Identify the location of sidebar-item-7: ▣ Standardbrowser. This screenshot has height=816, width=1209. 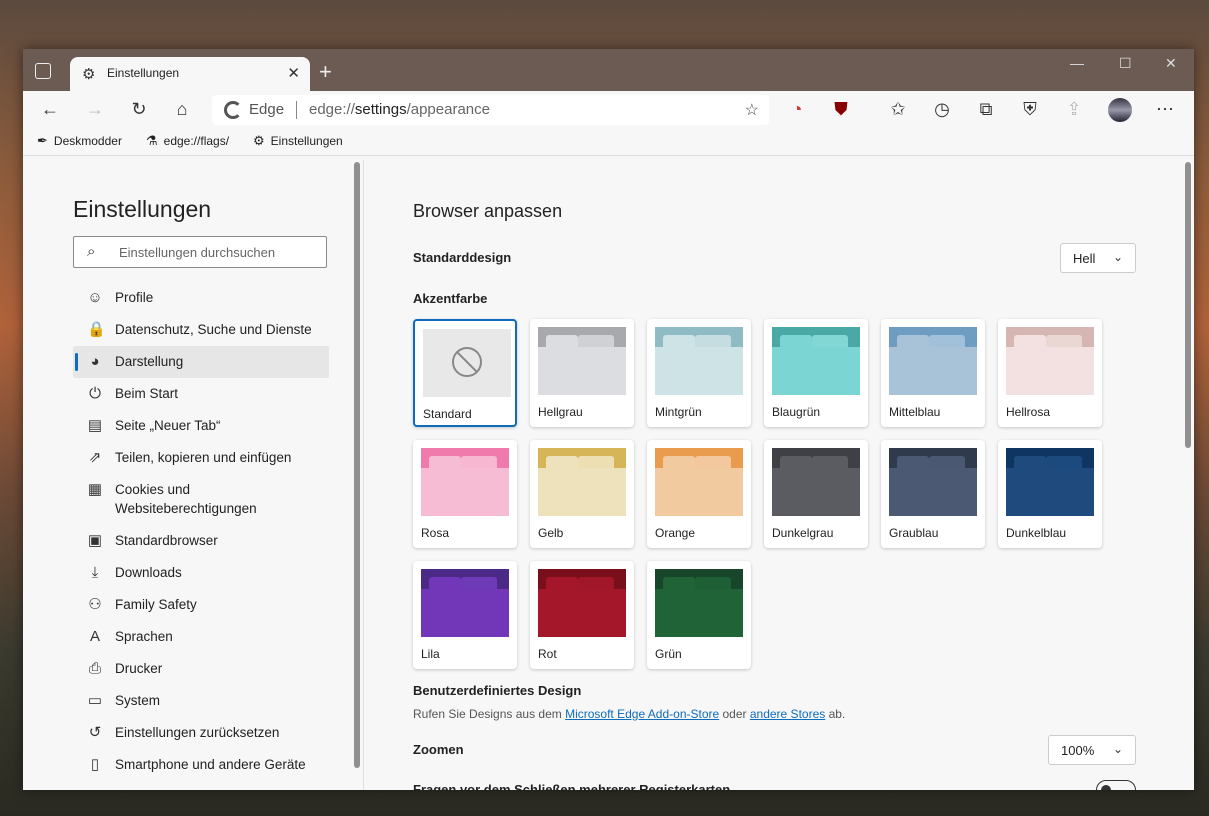
(201, 541).